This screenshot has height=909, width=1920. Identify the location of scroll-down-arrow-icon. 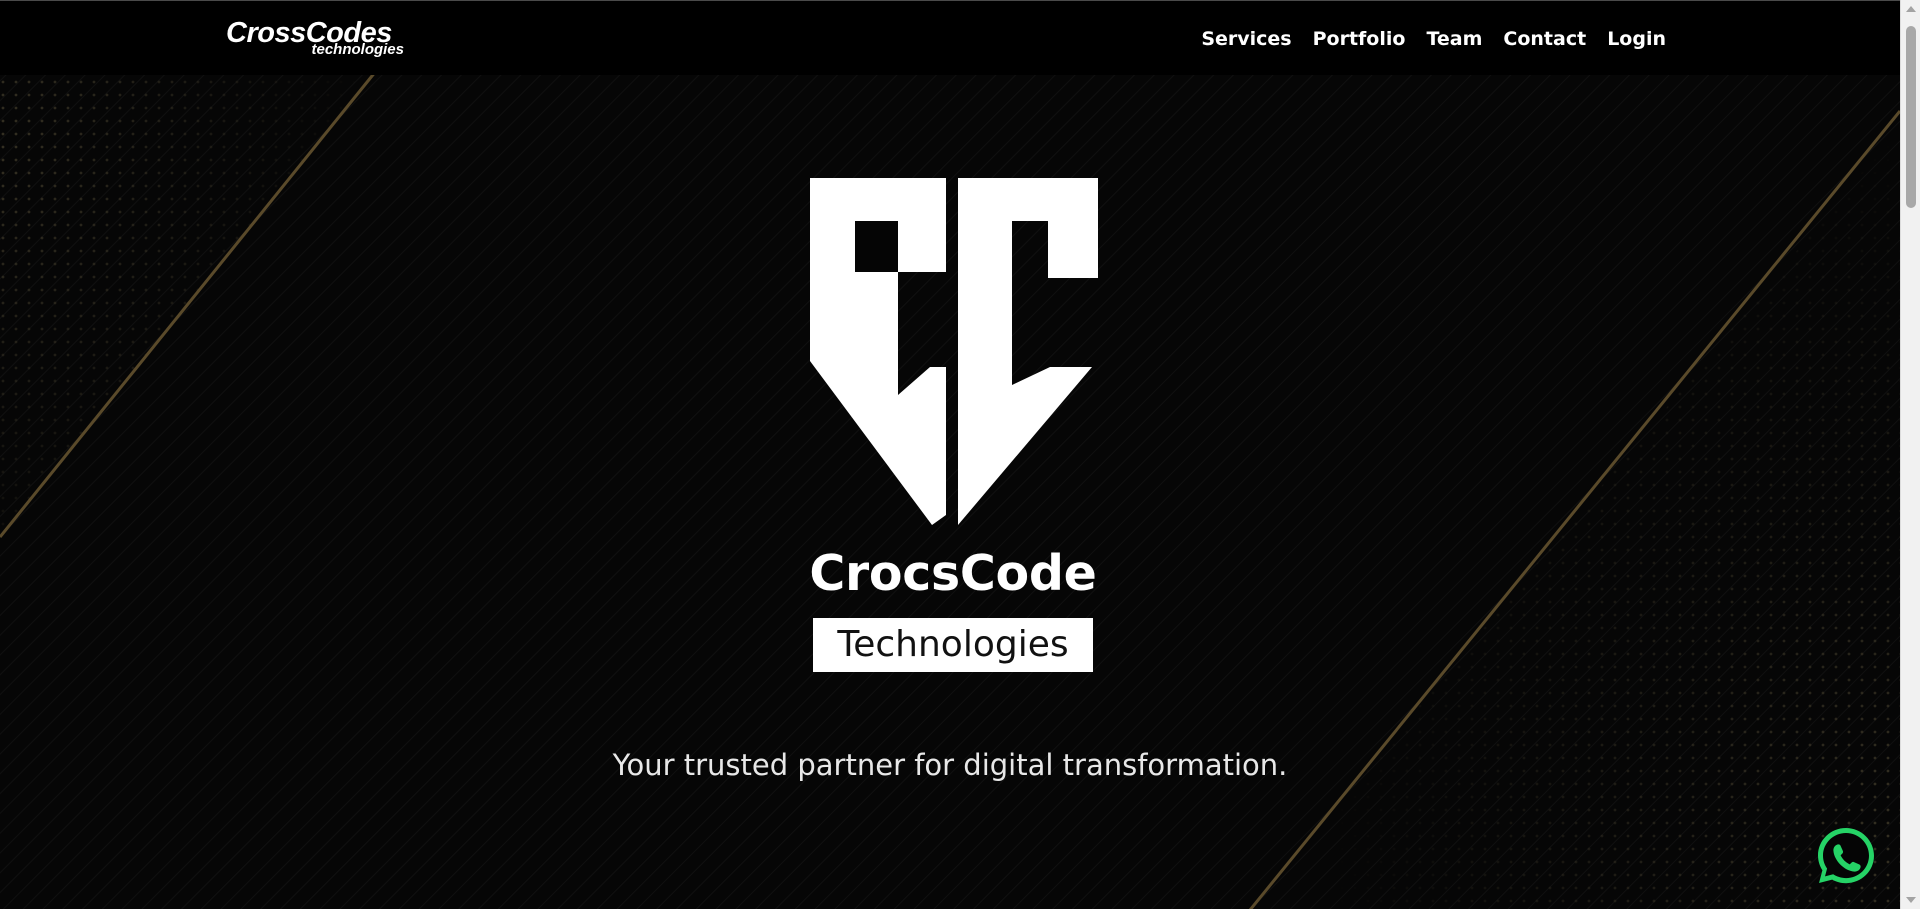
(1911, 900).